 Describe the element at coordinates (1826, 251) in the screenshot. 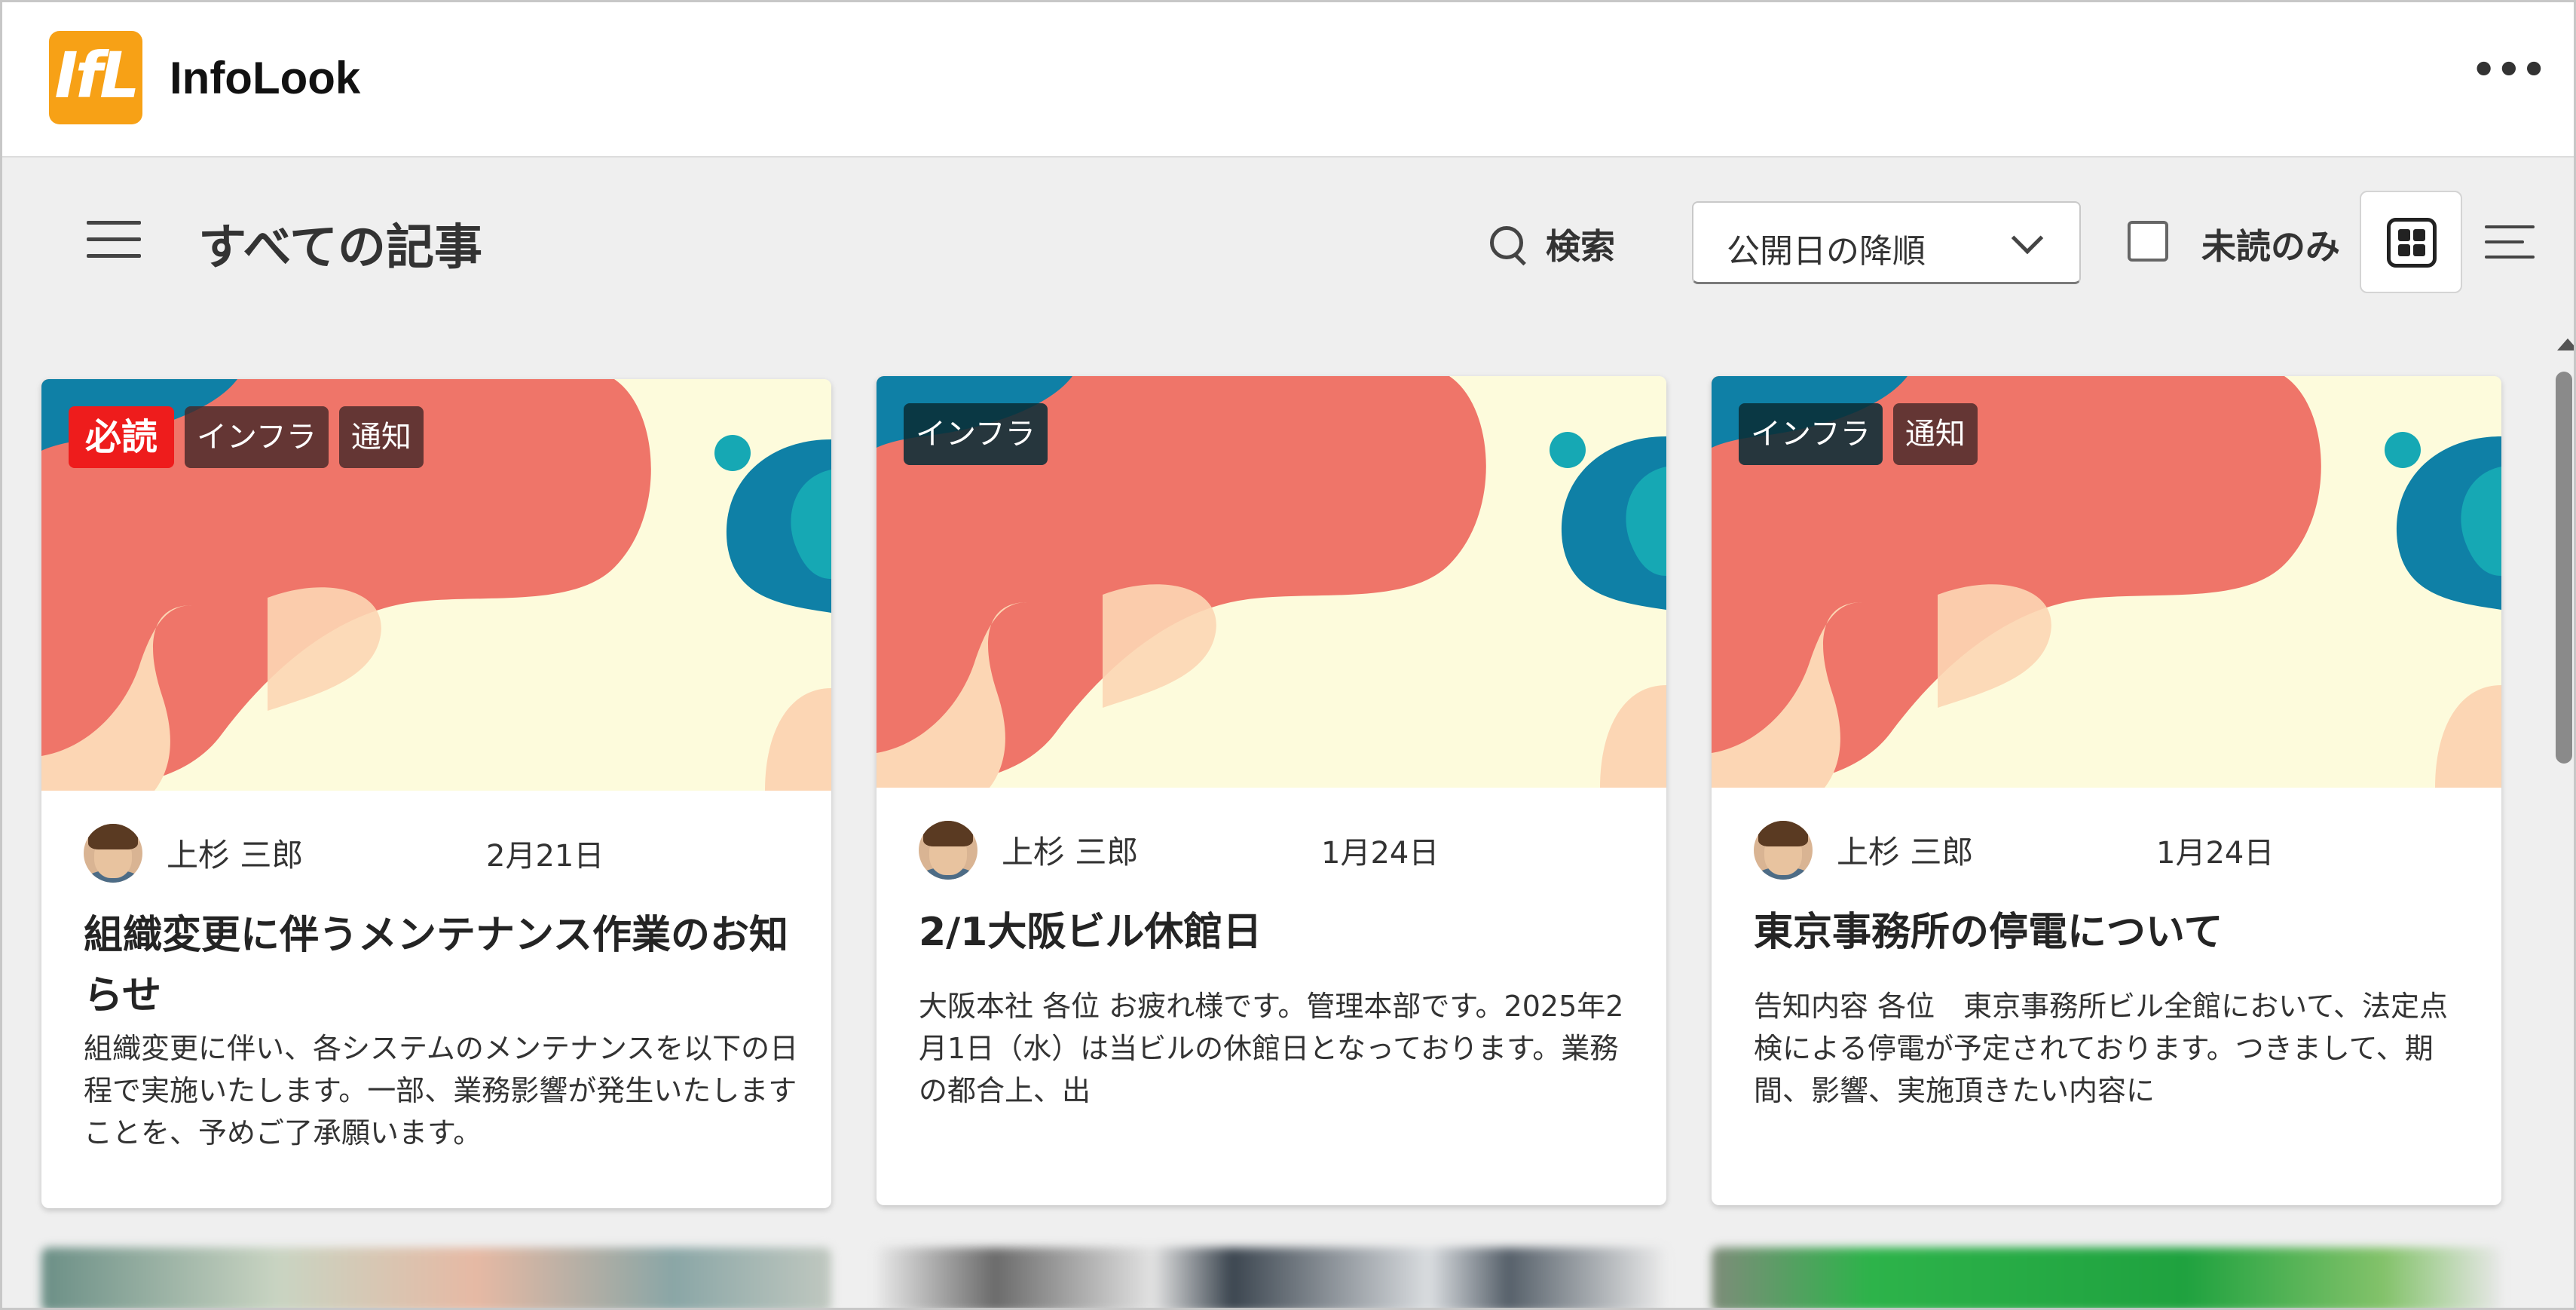

I see `sort-selected-value: 公開日の降順` at that location.